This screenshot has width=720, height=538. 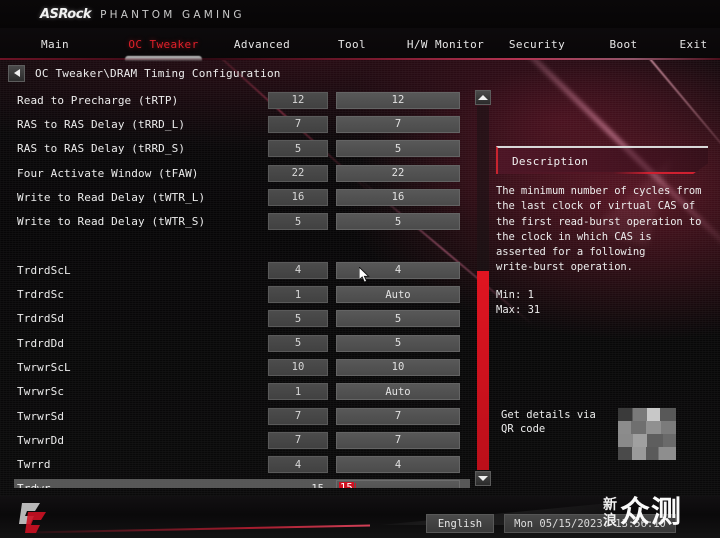 What do you see at coordinates (235, 221) in the screenshot?
I see `setting-row: Write to Read Delay (tWTR_S) 5 5` at bounding box center [235, 221].